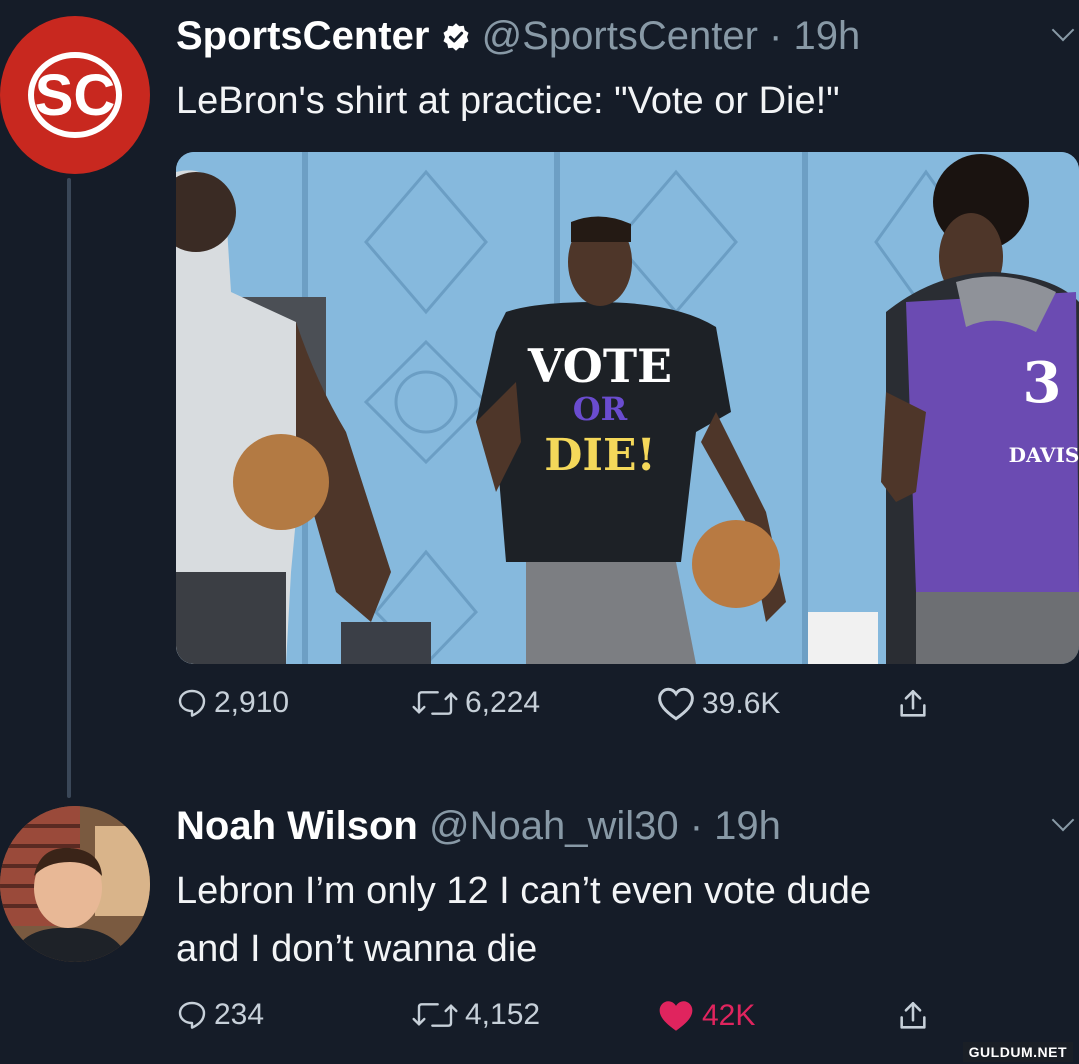 This screenshot has width=1079, height=1064. What do you see at coordinates (729, 1015) in the screenshot?
I see `like-count: 42K` at bounding box center [729, 1015].